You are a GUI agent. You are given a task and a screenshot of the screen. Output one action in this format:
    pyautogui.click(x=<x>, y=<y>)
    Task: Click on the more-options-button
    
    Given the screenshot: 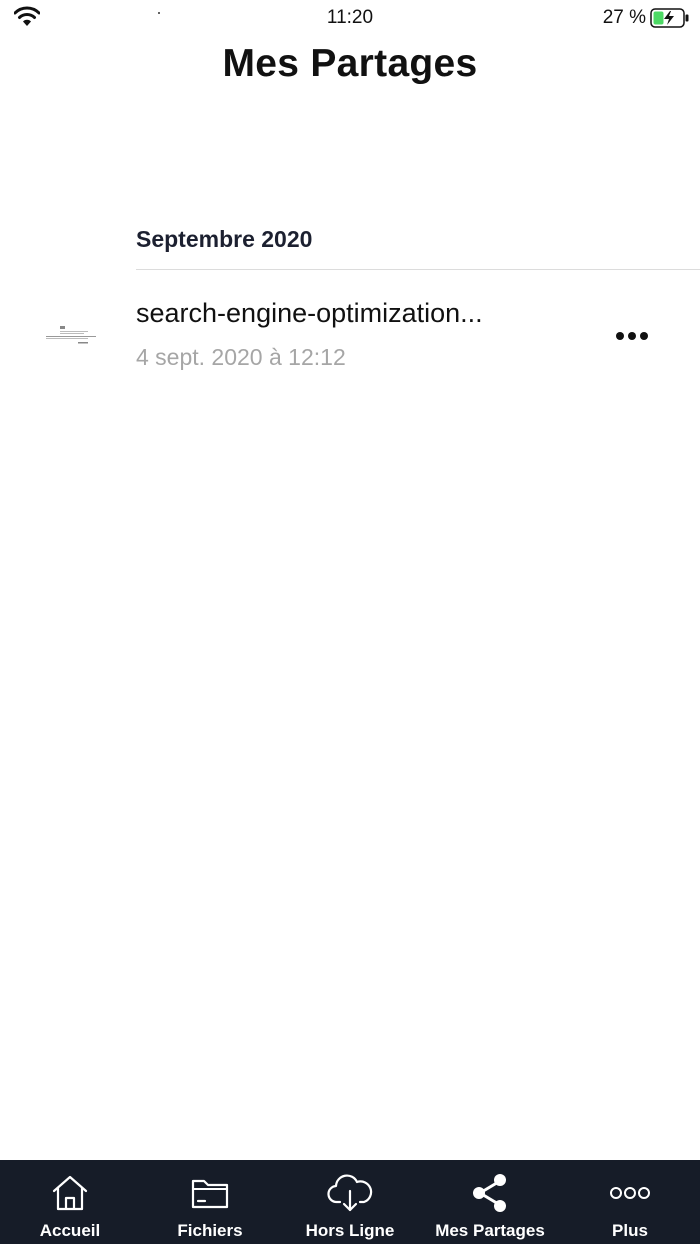 What is the action you would take?
    pyautogui.click(x=632, y=336)
    